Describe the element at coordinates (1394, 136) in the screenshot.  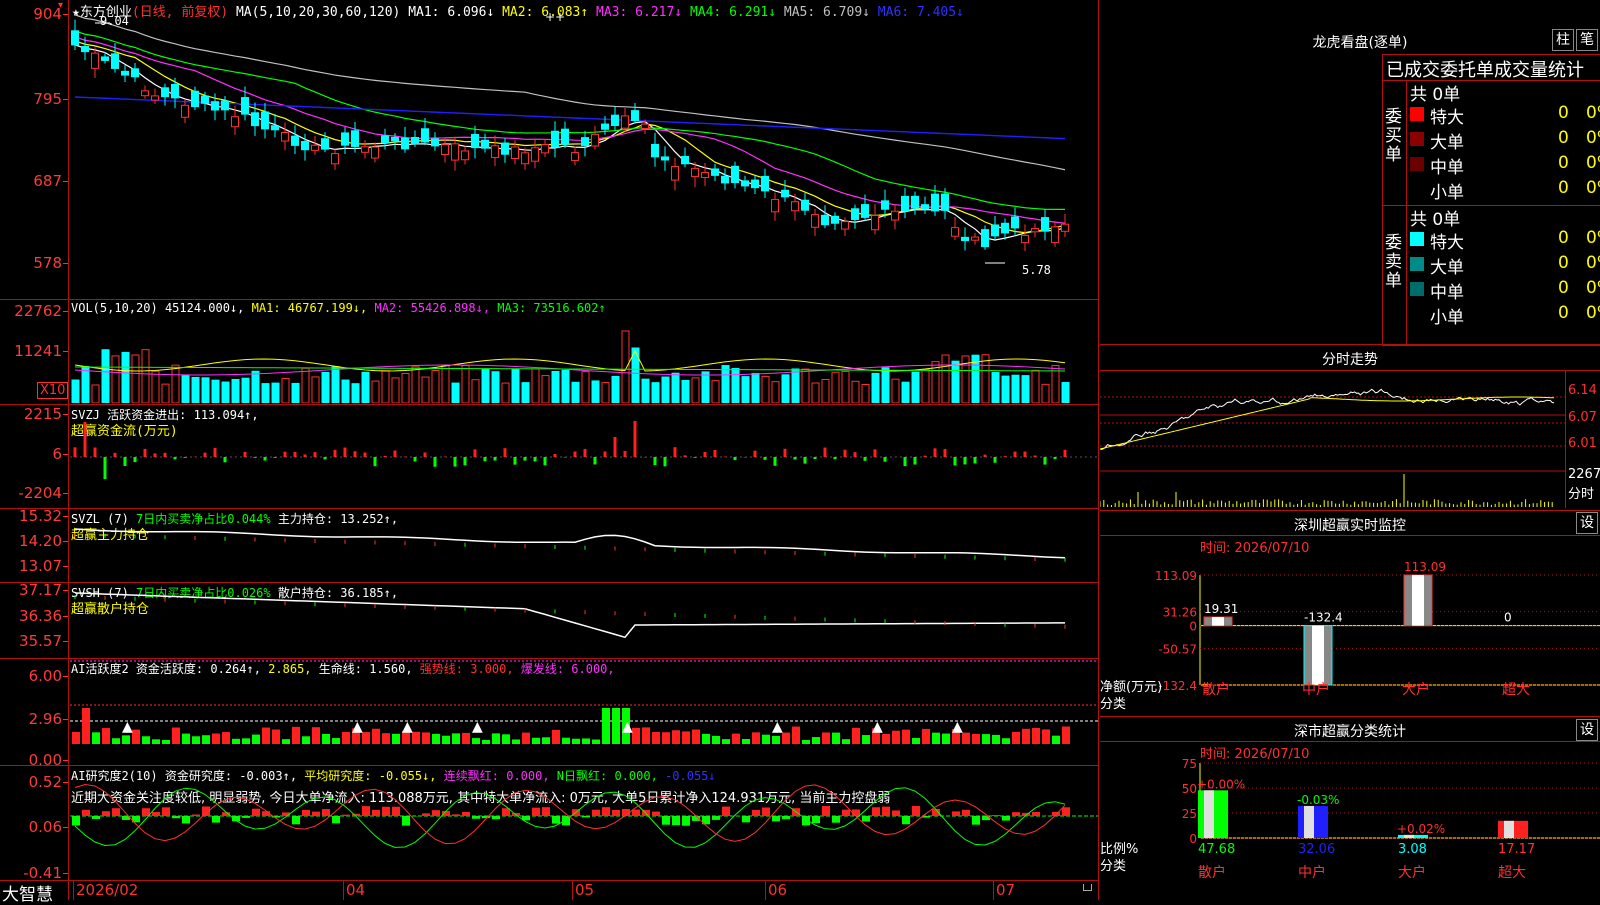
I see `buy-side-label: 委买单` at that location.